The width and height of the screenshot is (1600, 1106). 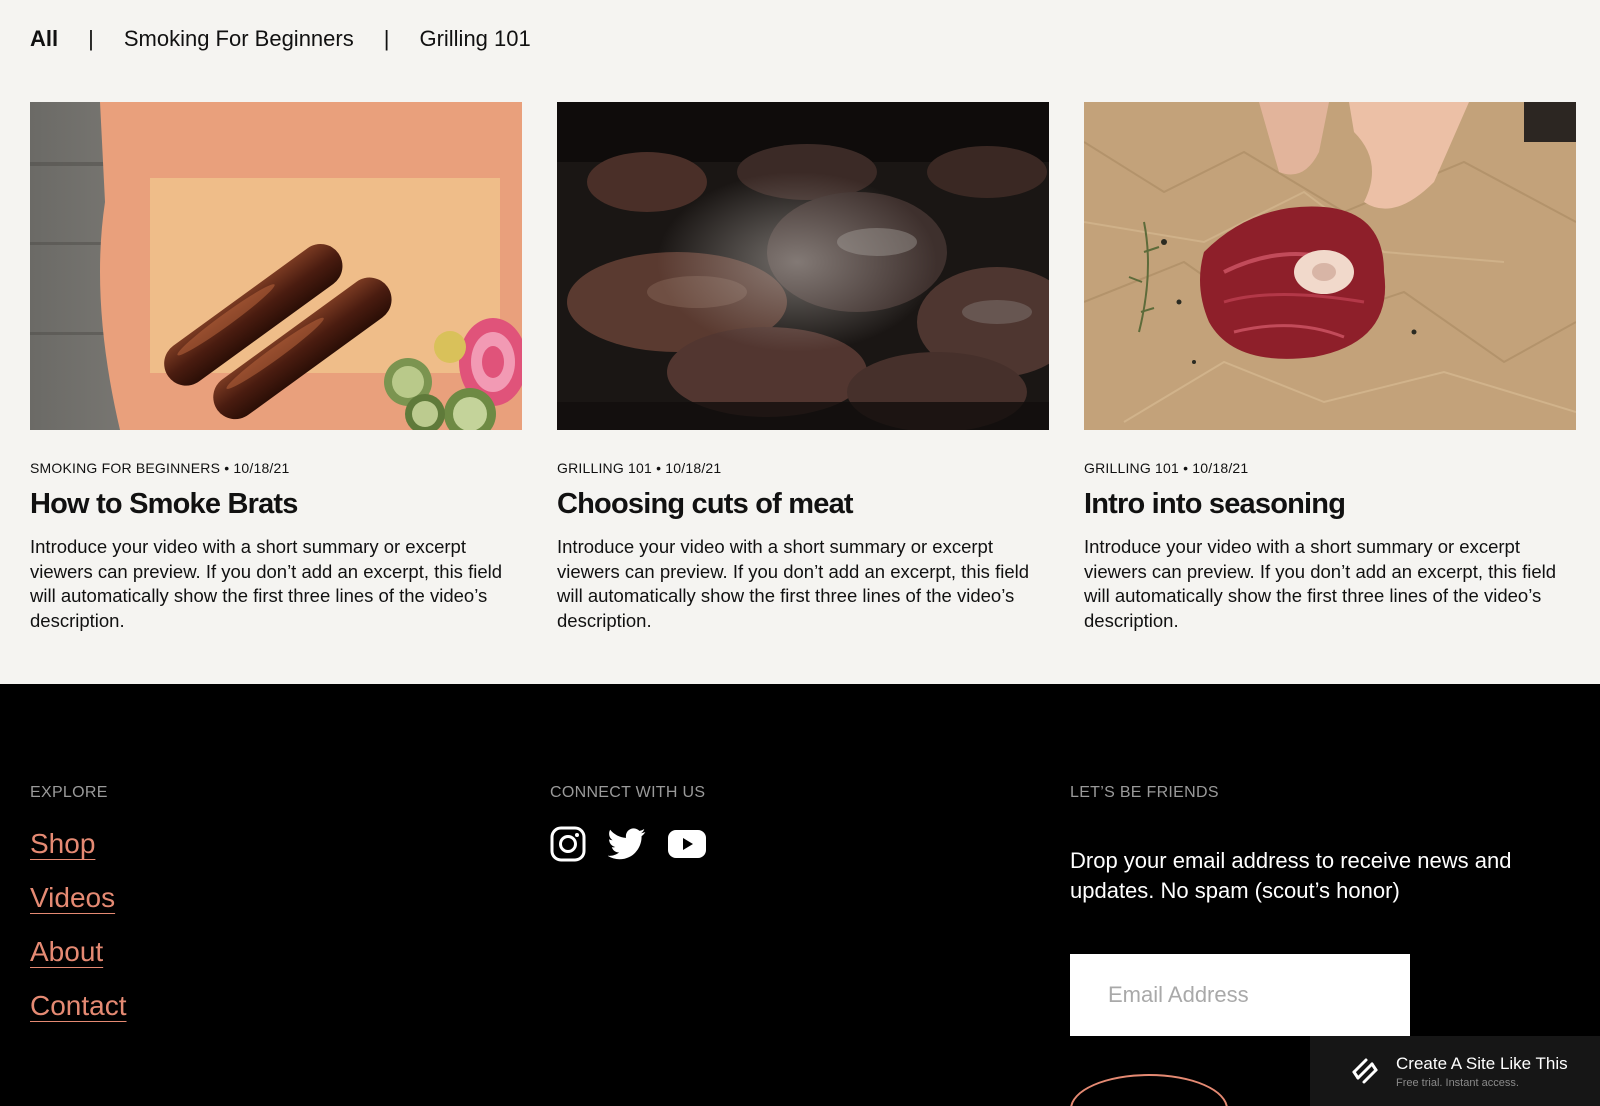 I want to click on video-thumbnail-seasoning, so click(x=1330, y=266).